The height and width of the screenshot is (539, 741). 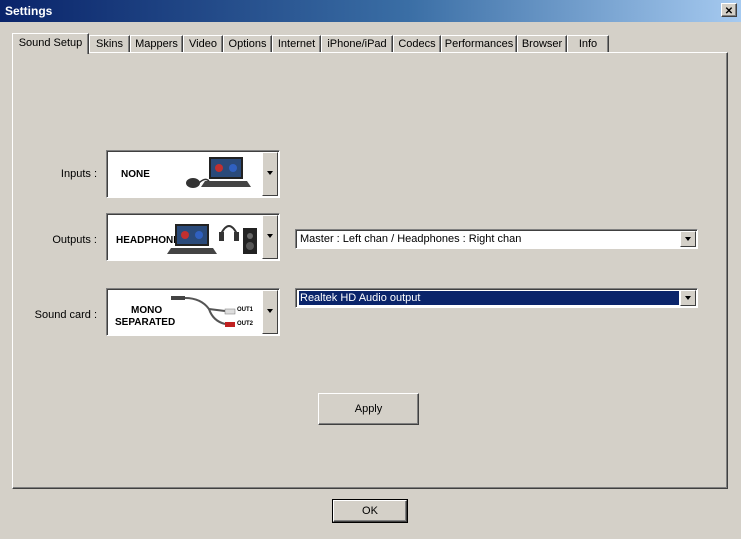 What do you see at coordinates (185, 237) in the screenshot?
I see `laptop-headphones-speaker-icon: HEADPHONES` at bounding box center [185, 237].